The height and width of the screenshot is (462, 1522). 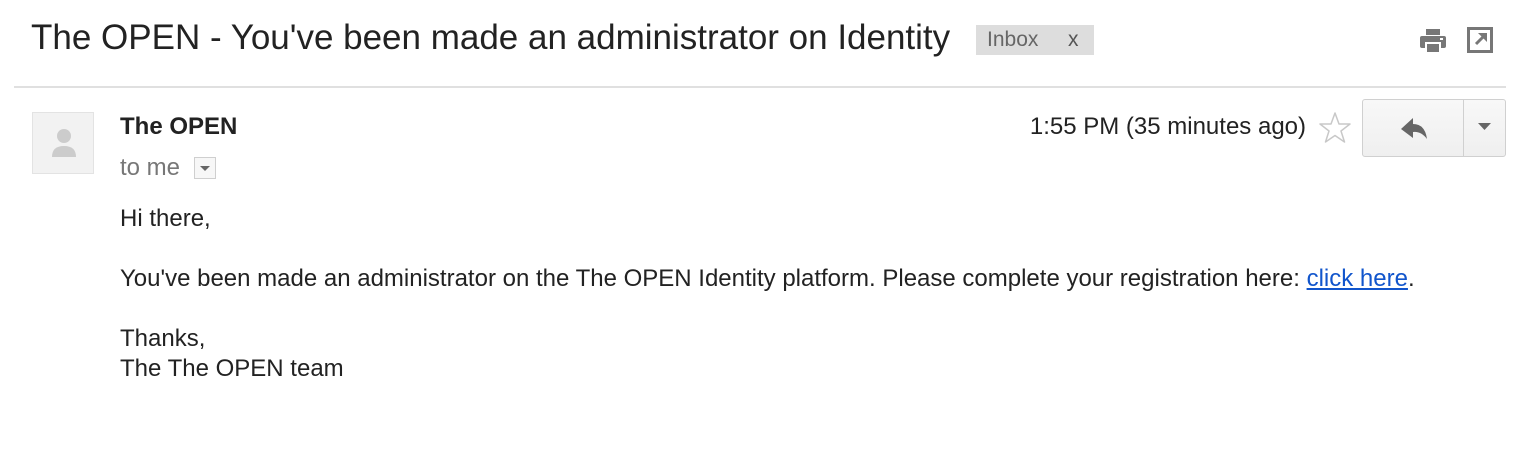 I want to click on reply-arrow-icon, so click(x=1414, y=128).